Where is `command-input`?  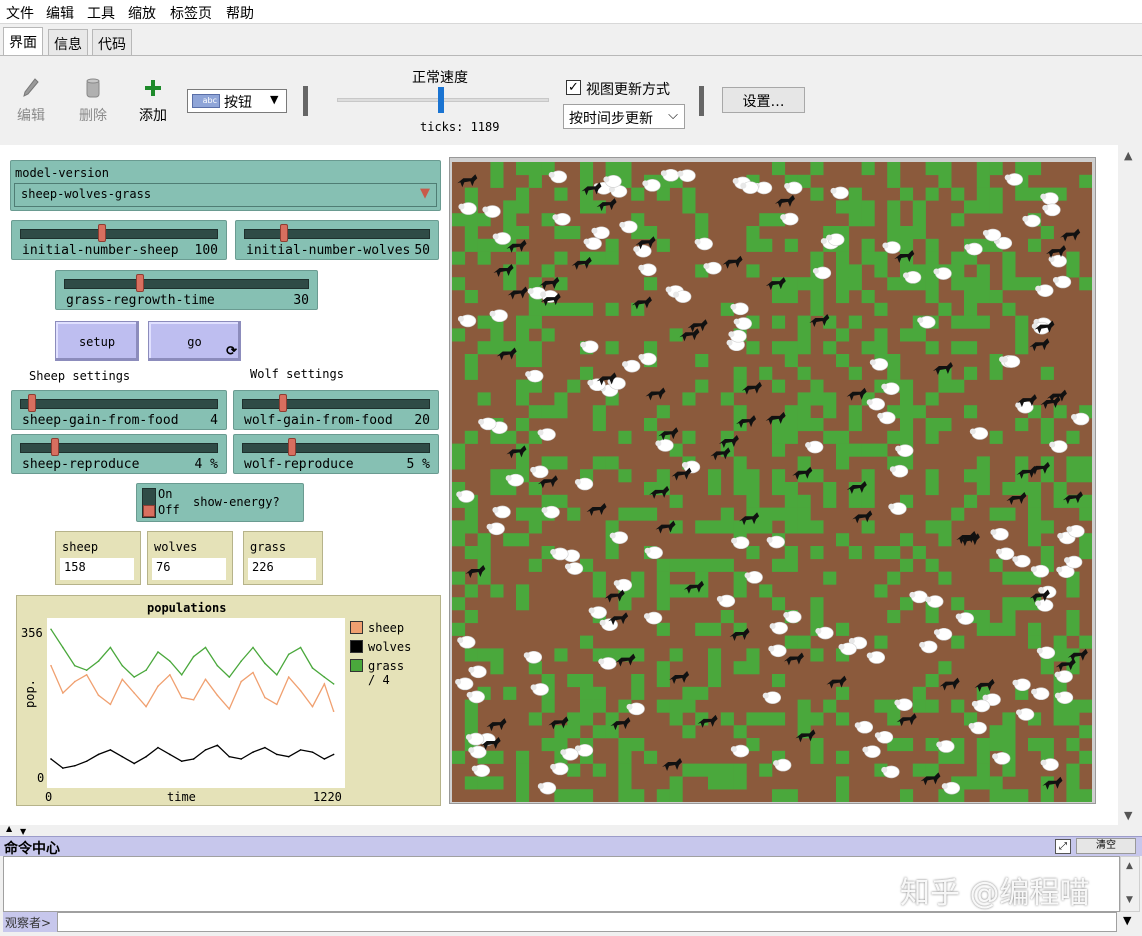 command-input is located at coordinates (587, 922).